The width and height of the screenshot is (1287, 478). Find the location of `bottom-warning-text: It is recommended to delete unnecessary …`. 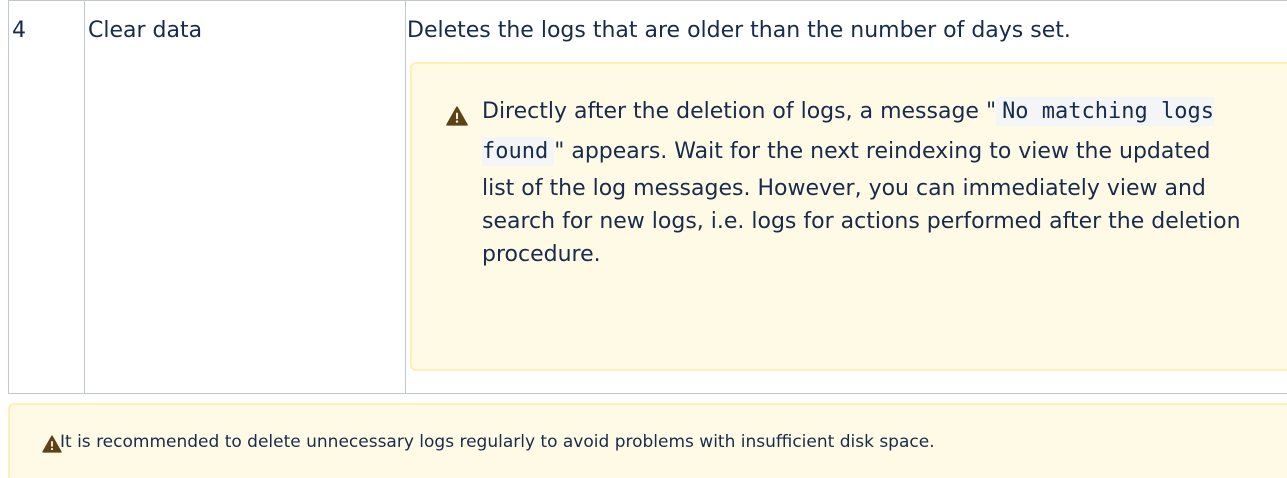

bottom-warning-text: It is recommended to delete unnecessary … is located at coordinates (497, 442).